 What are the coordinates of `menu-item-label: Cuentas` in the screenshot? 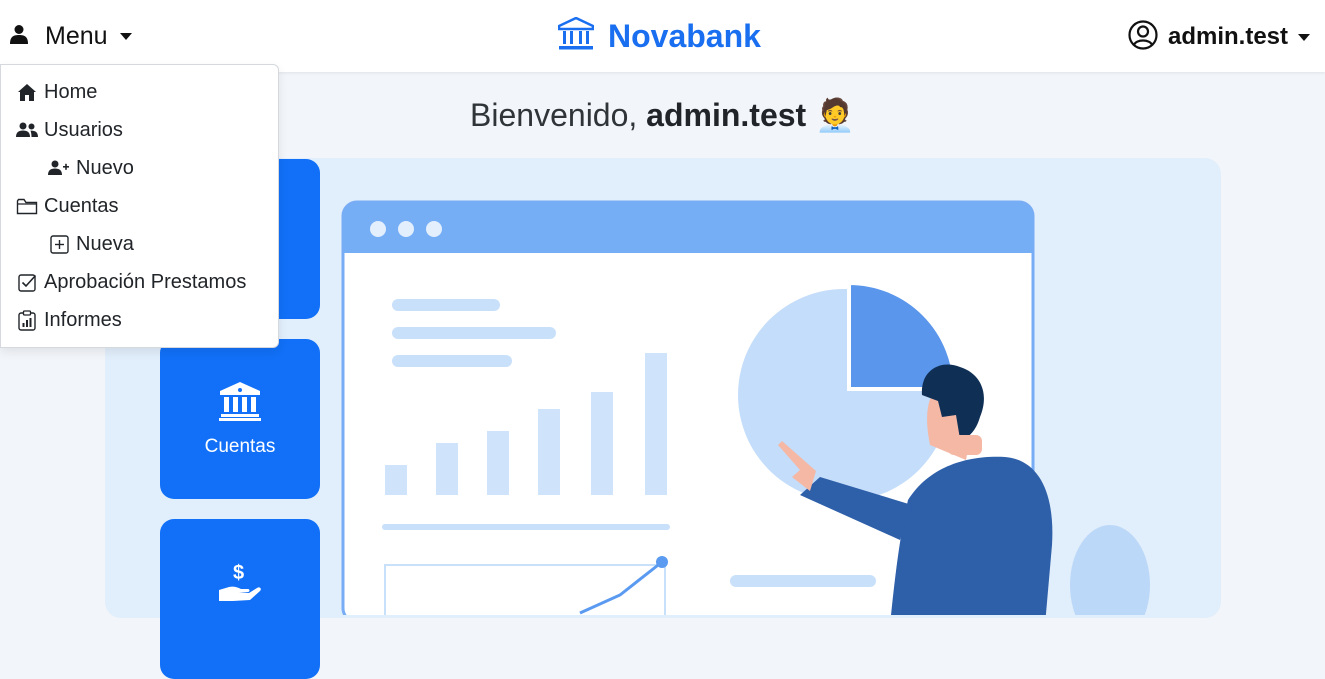 It's located at (81, 205).